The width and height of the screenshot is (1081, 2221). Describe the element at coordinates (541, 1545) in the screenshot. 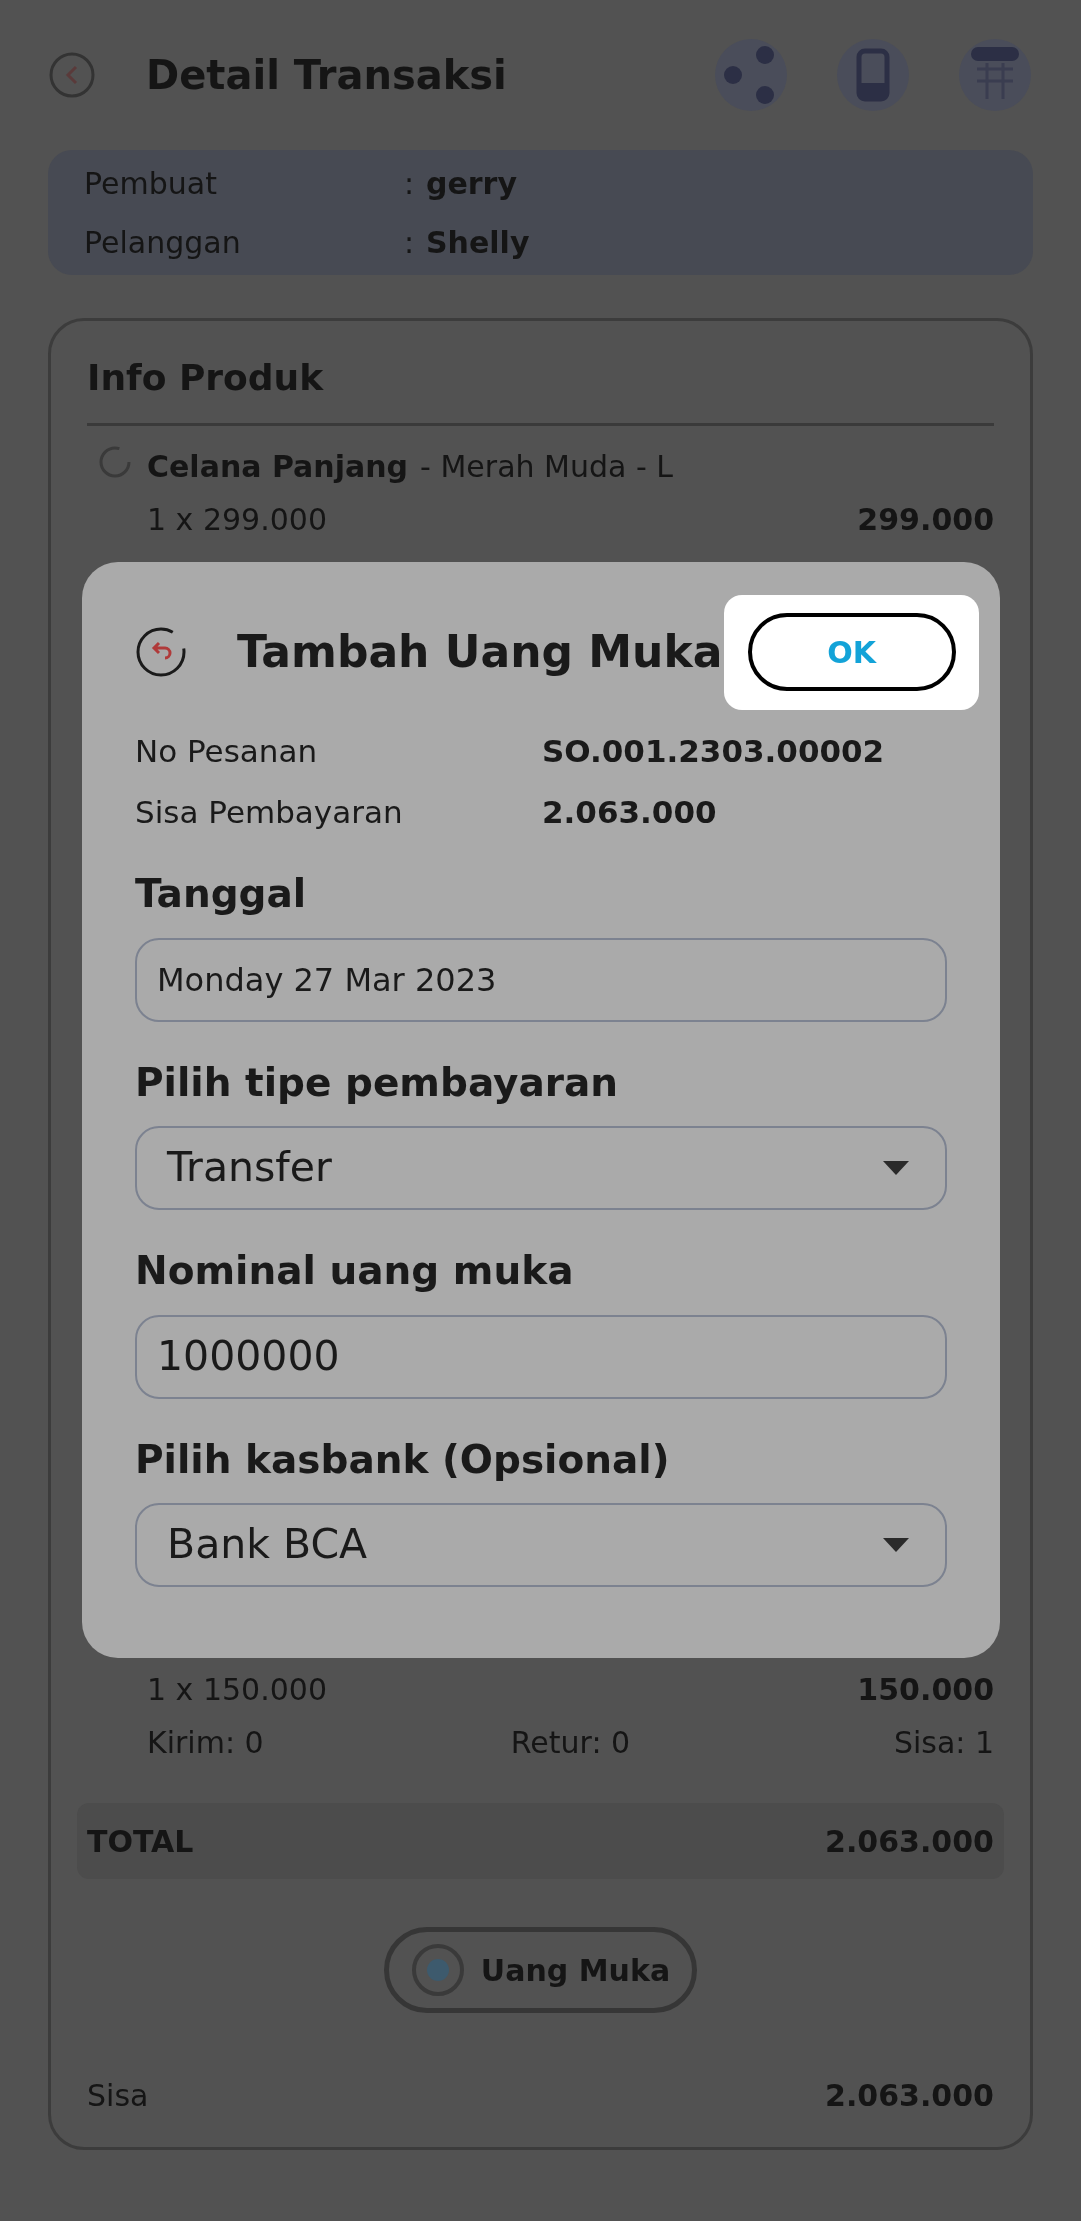

I see `dropdown-field: Bank BCA` at that location.